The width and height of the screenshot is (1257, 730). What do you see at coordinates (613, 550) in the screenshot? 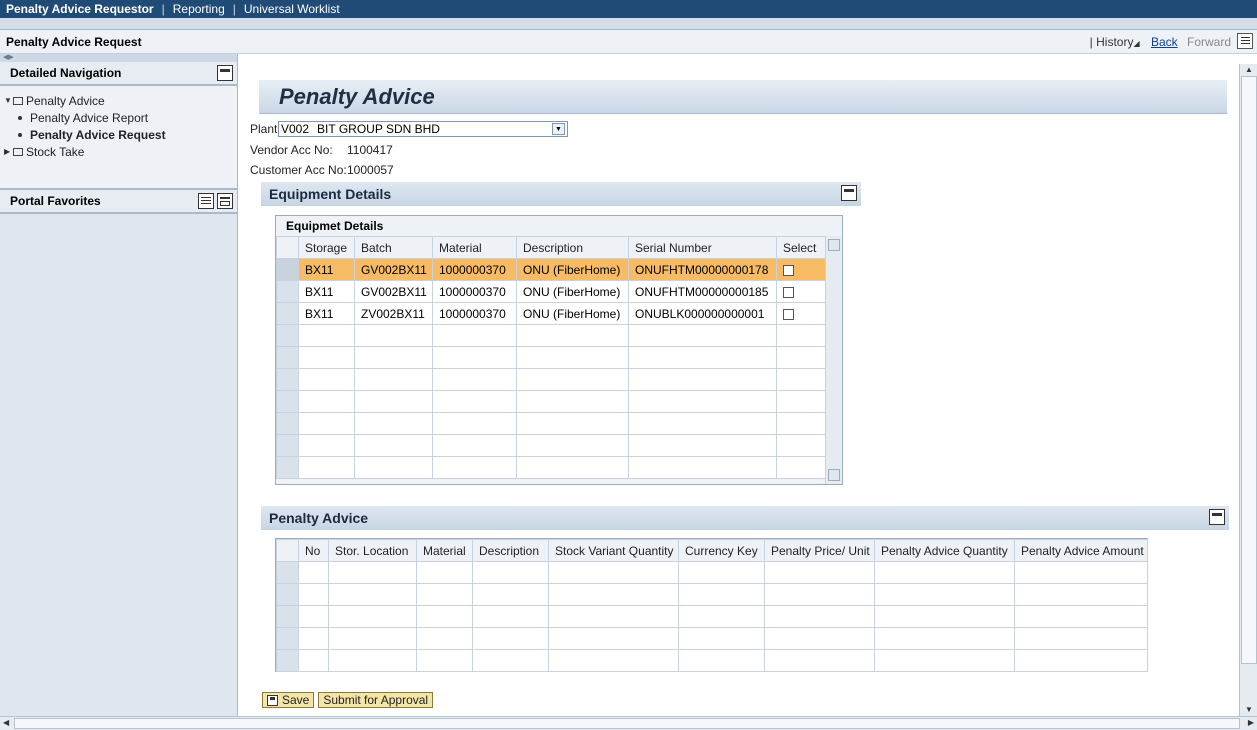
I see `column-header: Stock Variant Quantity` at bounding box center [613, 550].